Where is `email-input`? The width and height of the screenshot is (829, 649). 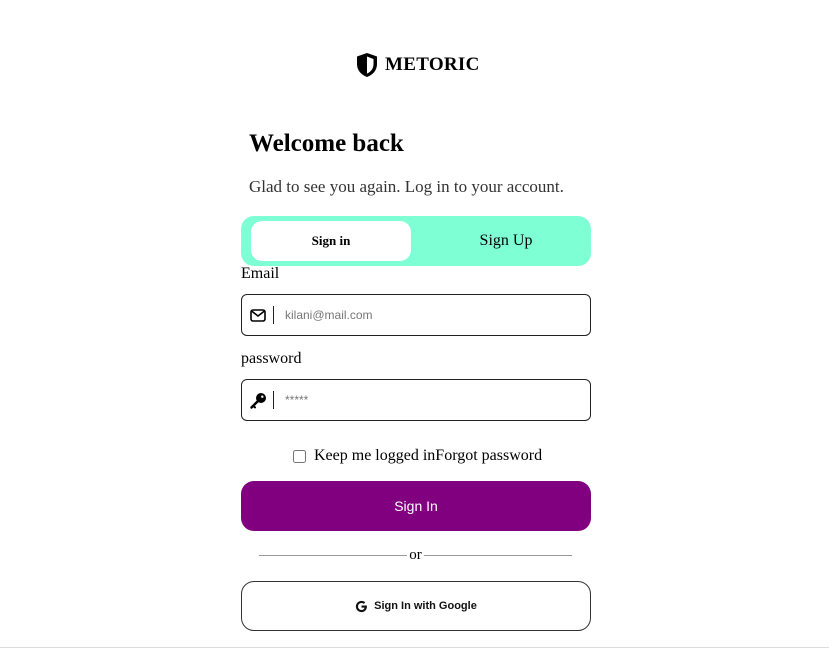 email-input is located at coordinates (432, 315).